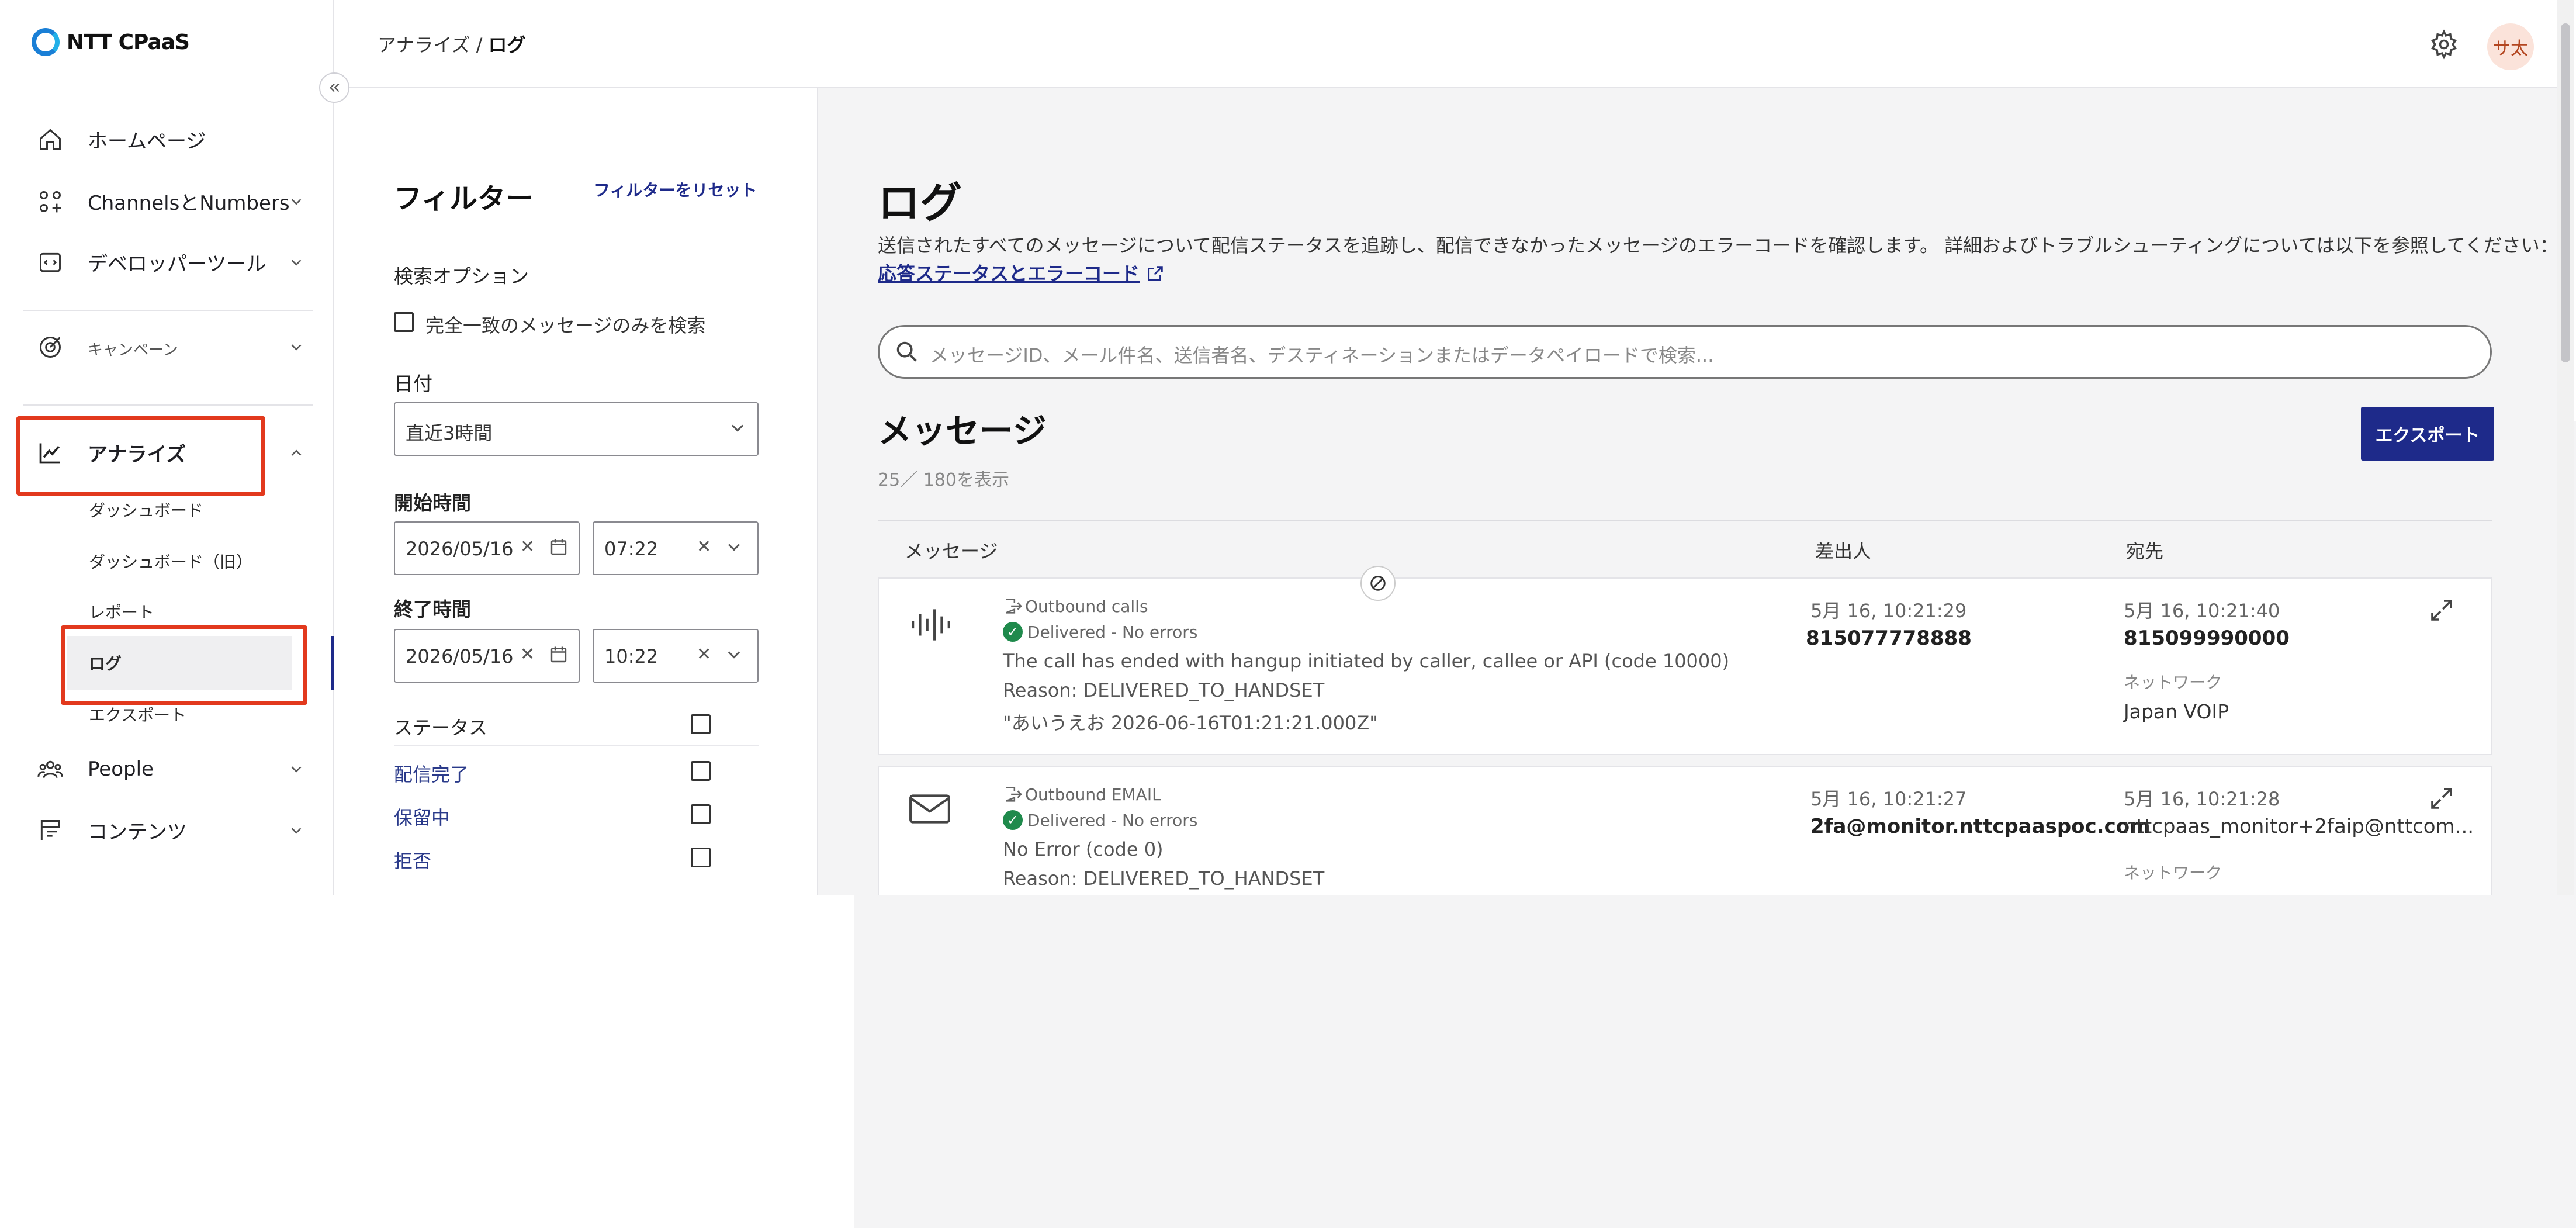 This screenshot has height=1228, width=2576. Describe the element at coordinates (50, 202) in the screenshot. I see `grid-plus-icon` at that location.